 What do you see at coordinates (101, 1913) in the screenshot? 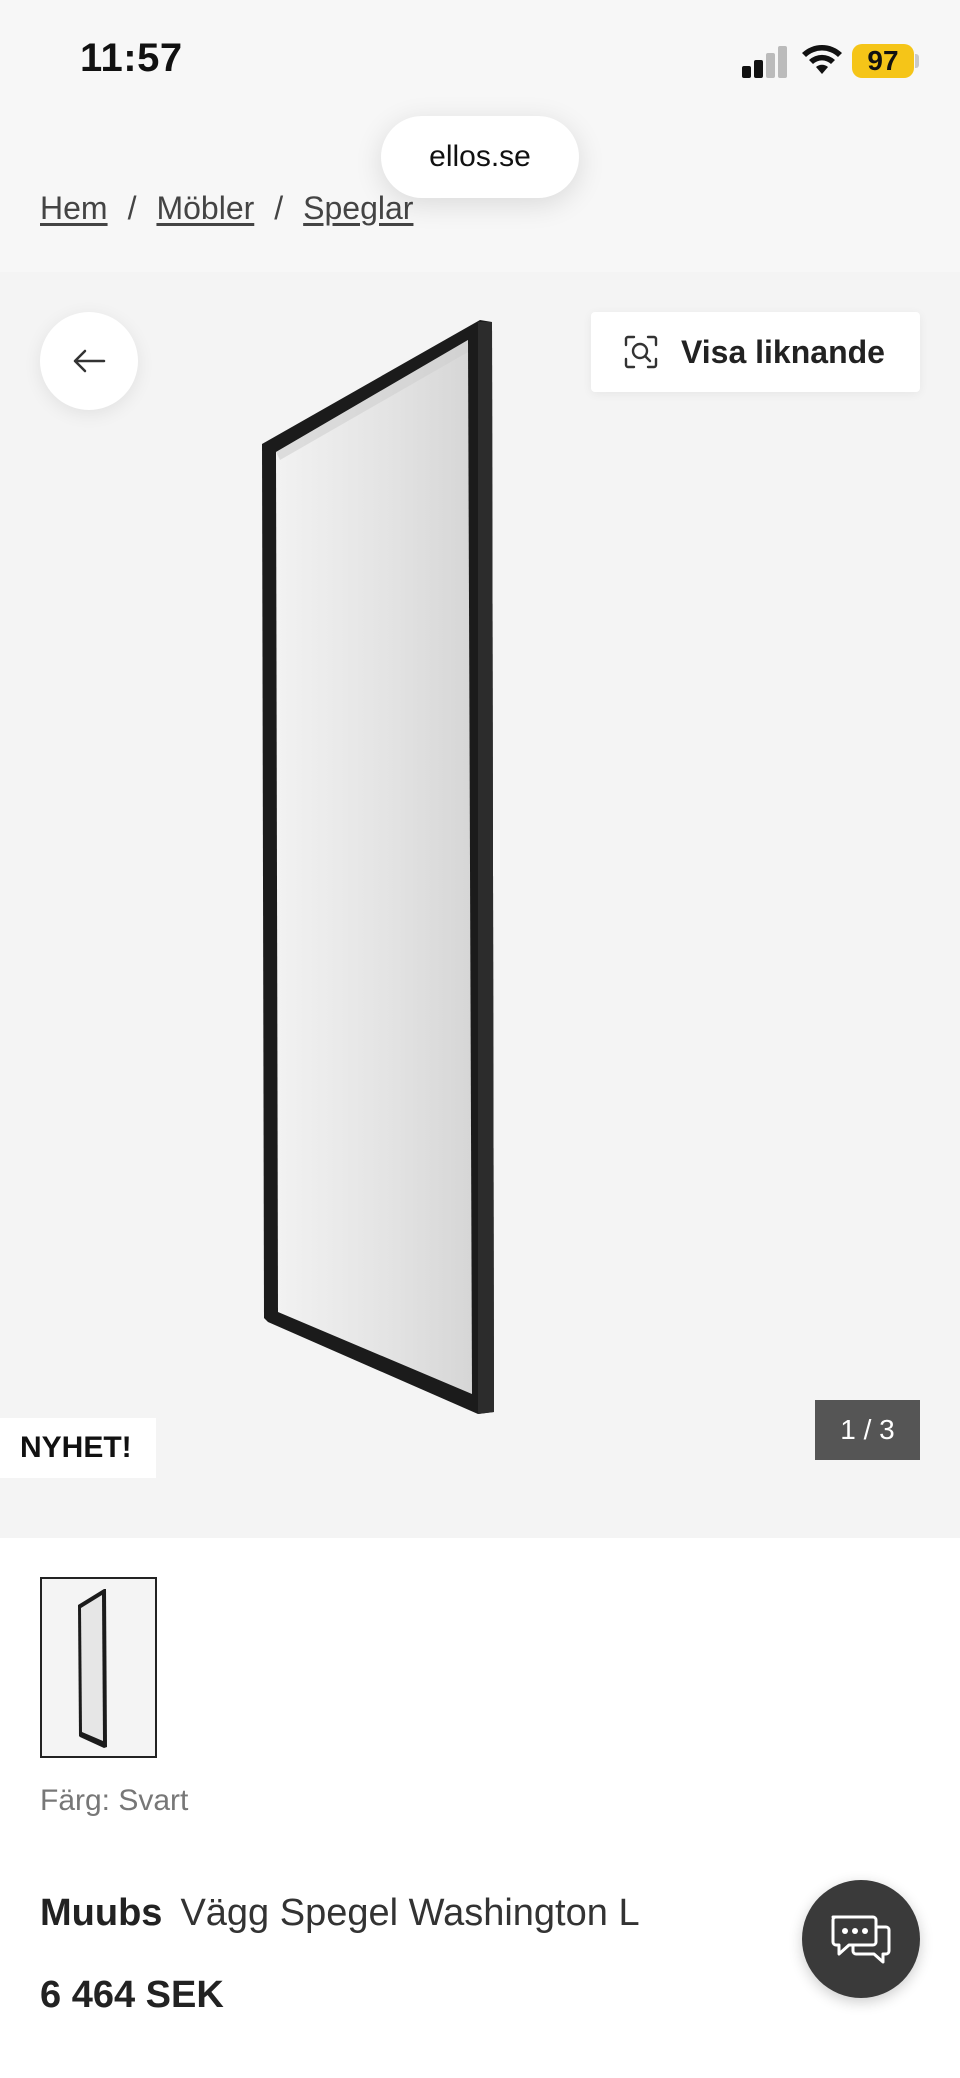
I see `product-brand: Muubs` at bounding box center [101, 1913].